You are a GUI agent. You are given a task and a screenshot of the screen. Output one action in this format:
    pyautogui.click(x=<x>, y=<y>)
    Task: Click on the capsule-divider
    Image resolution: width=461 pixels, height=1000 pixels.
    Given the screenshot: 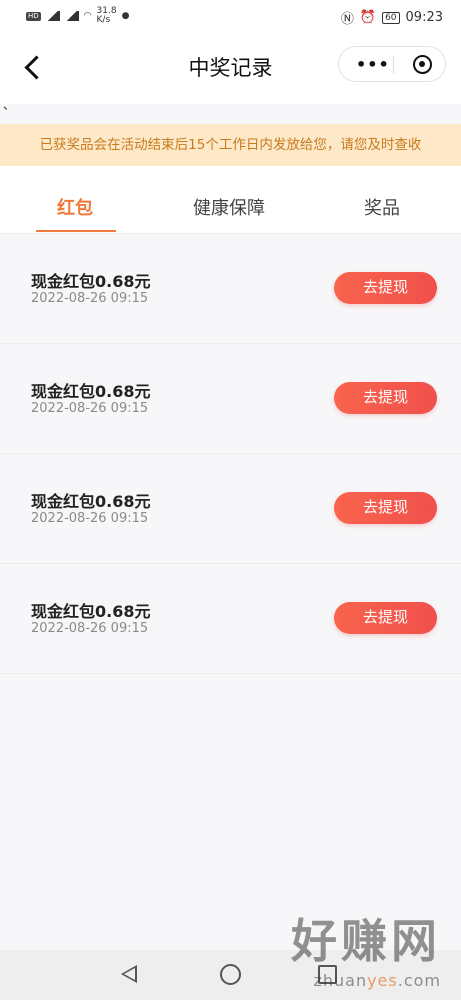 What is the action you would take?
    pyautogui.click(x=393, y=65)
    